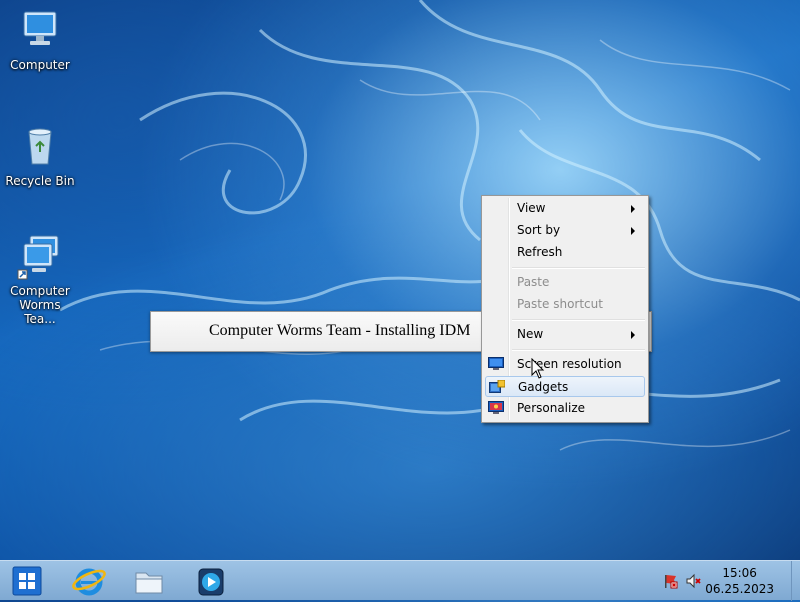 The width and height of the screenshot is (800, 602). I want to click on desktop-icon-computer: Computer, so click(40, 39).